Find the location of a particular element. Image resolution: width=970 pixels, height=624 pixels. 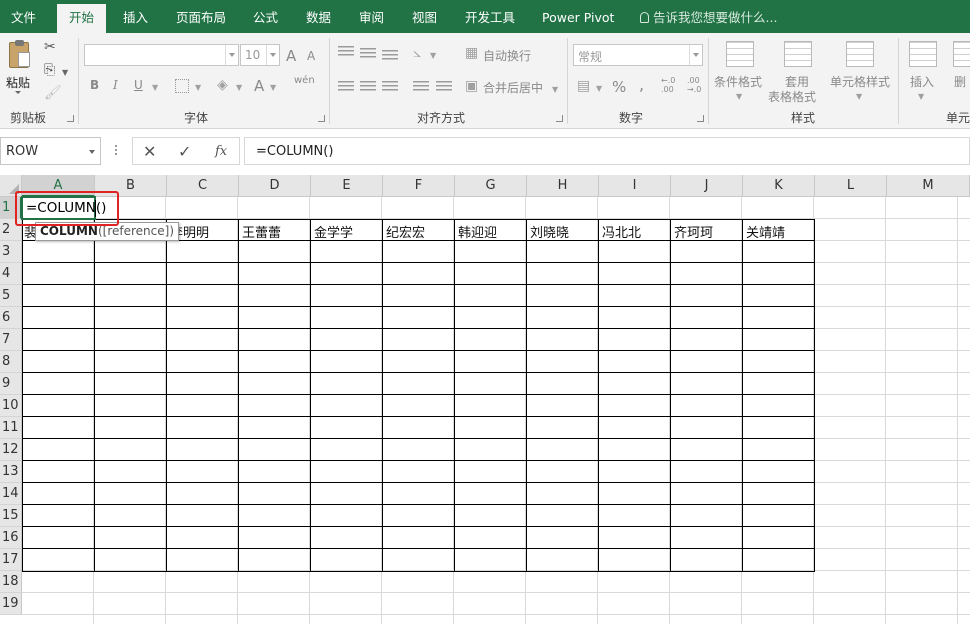

cut-icon: ✂ is located at coordinates (50, 47).